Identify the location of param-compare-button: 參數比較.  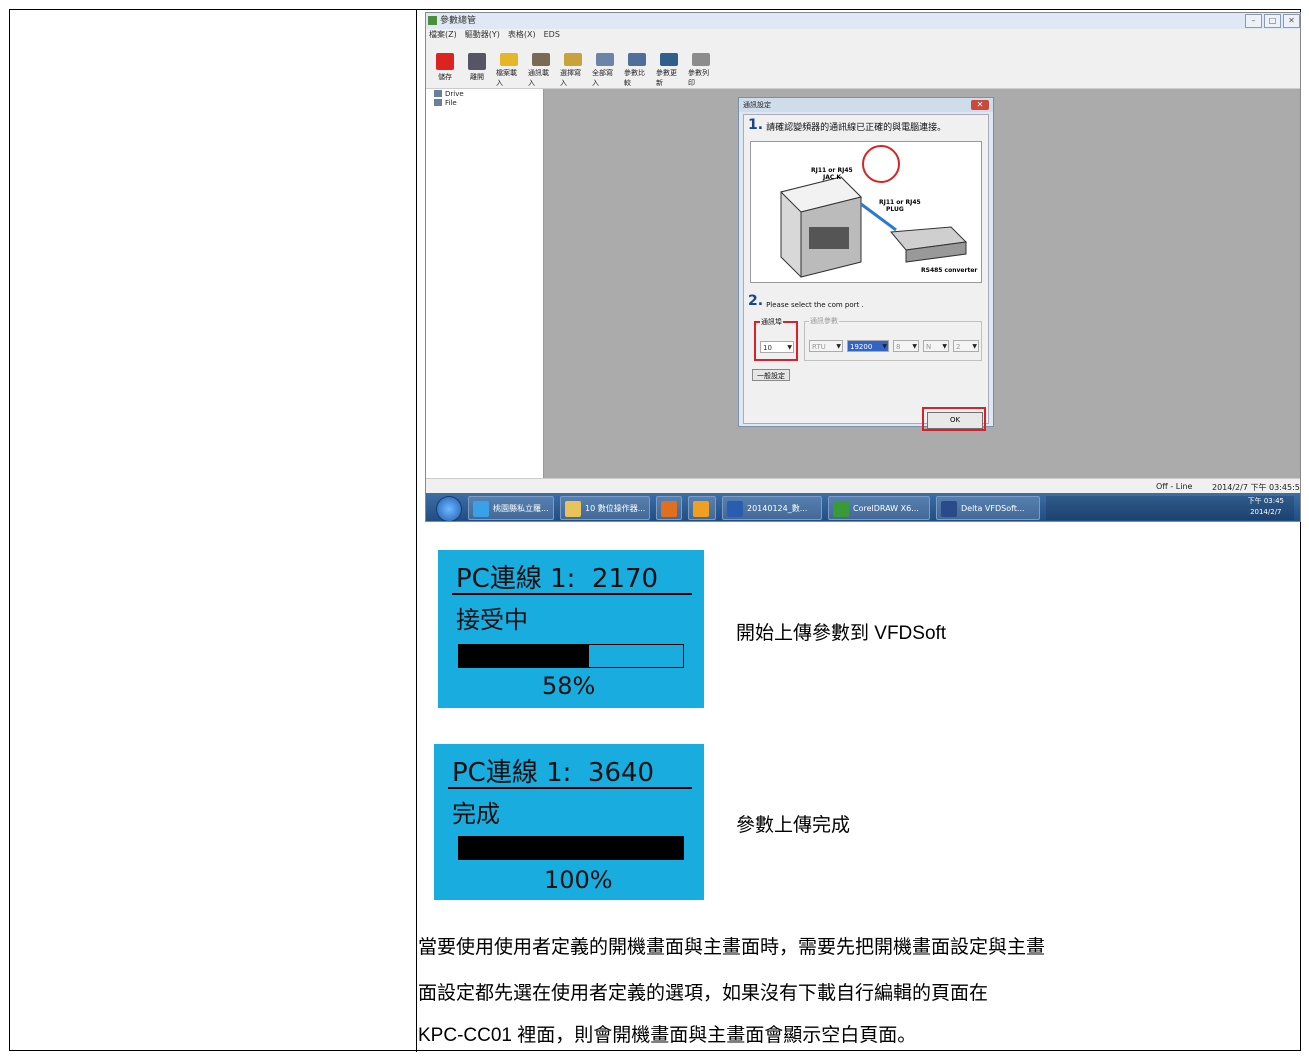
(637, 70).